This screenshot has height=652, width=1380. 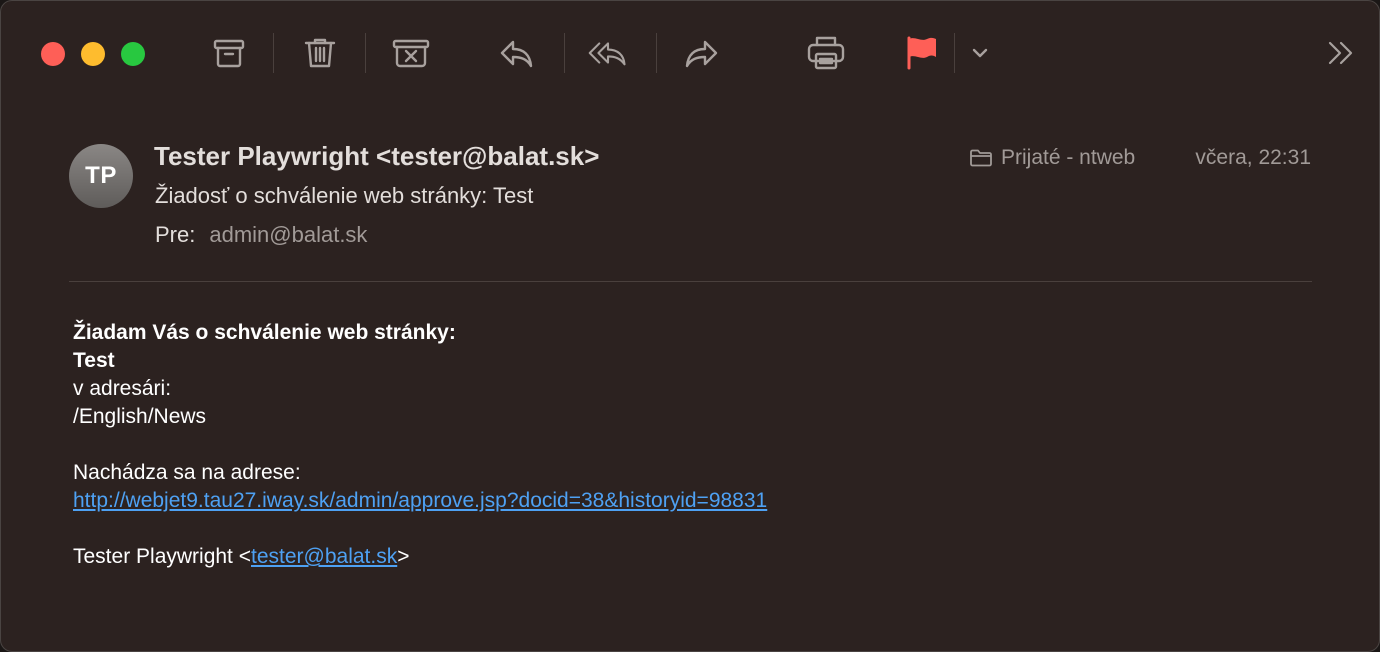 What do you see at coordinates (288, 234) in the screenshot?
I see `recipient-address: admin@balat.sk` at bounding box center [288, 234].